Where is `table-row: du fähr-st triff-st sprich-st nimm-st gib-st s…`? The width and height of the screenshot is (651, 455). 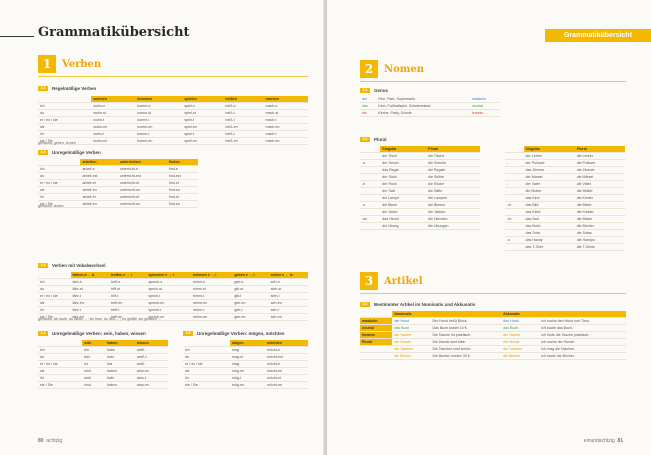 table-row: du fähr-st triff-st sprich-st nimm-st gib-st s… is located at coordinates (173, 289).